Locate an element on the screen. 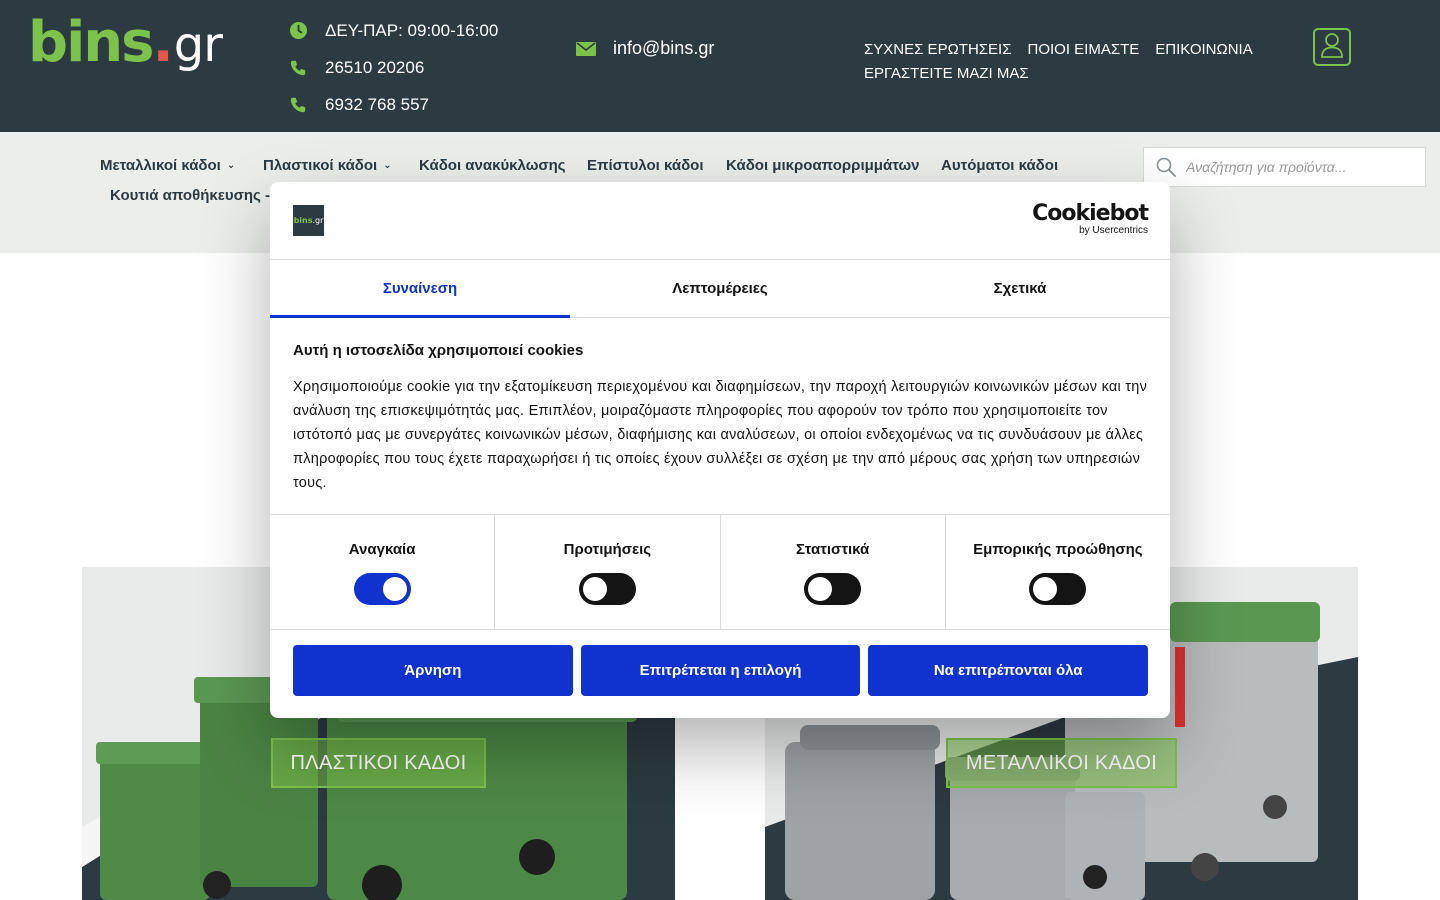 The width and height of the screenshot is (1440, 900). cookiebot-logo-text: Cookiebot is located at coordinates (1090, 213).